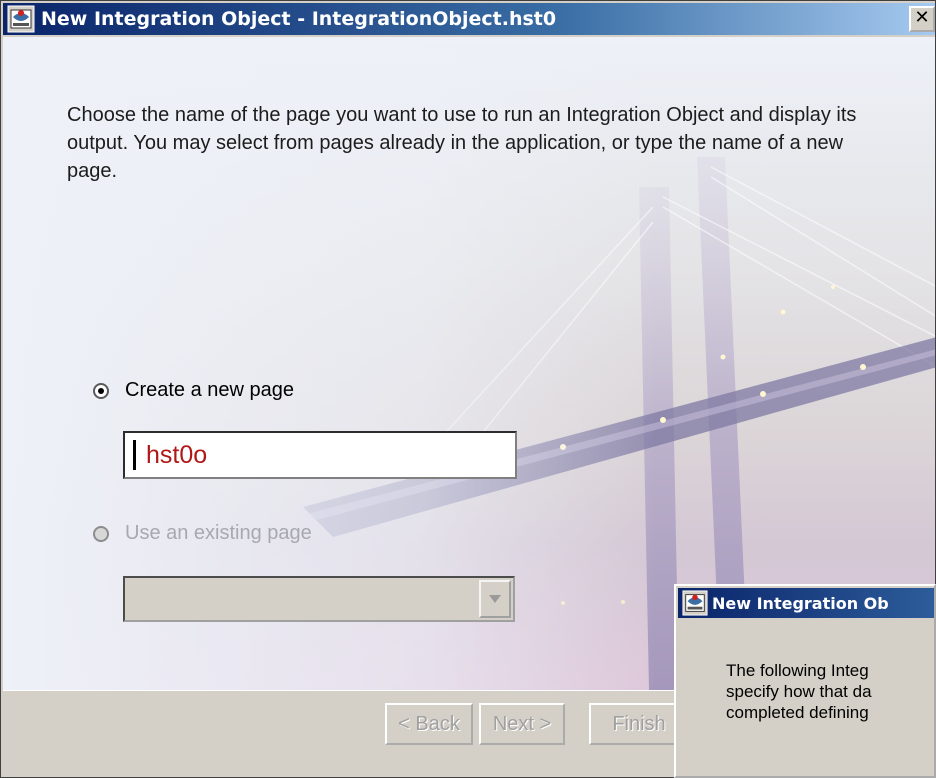 This screenshot has height=778, width=936. I want to click on close-button: ✕, so click(922, 19).